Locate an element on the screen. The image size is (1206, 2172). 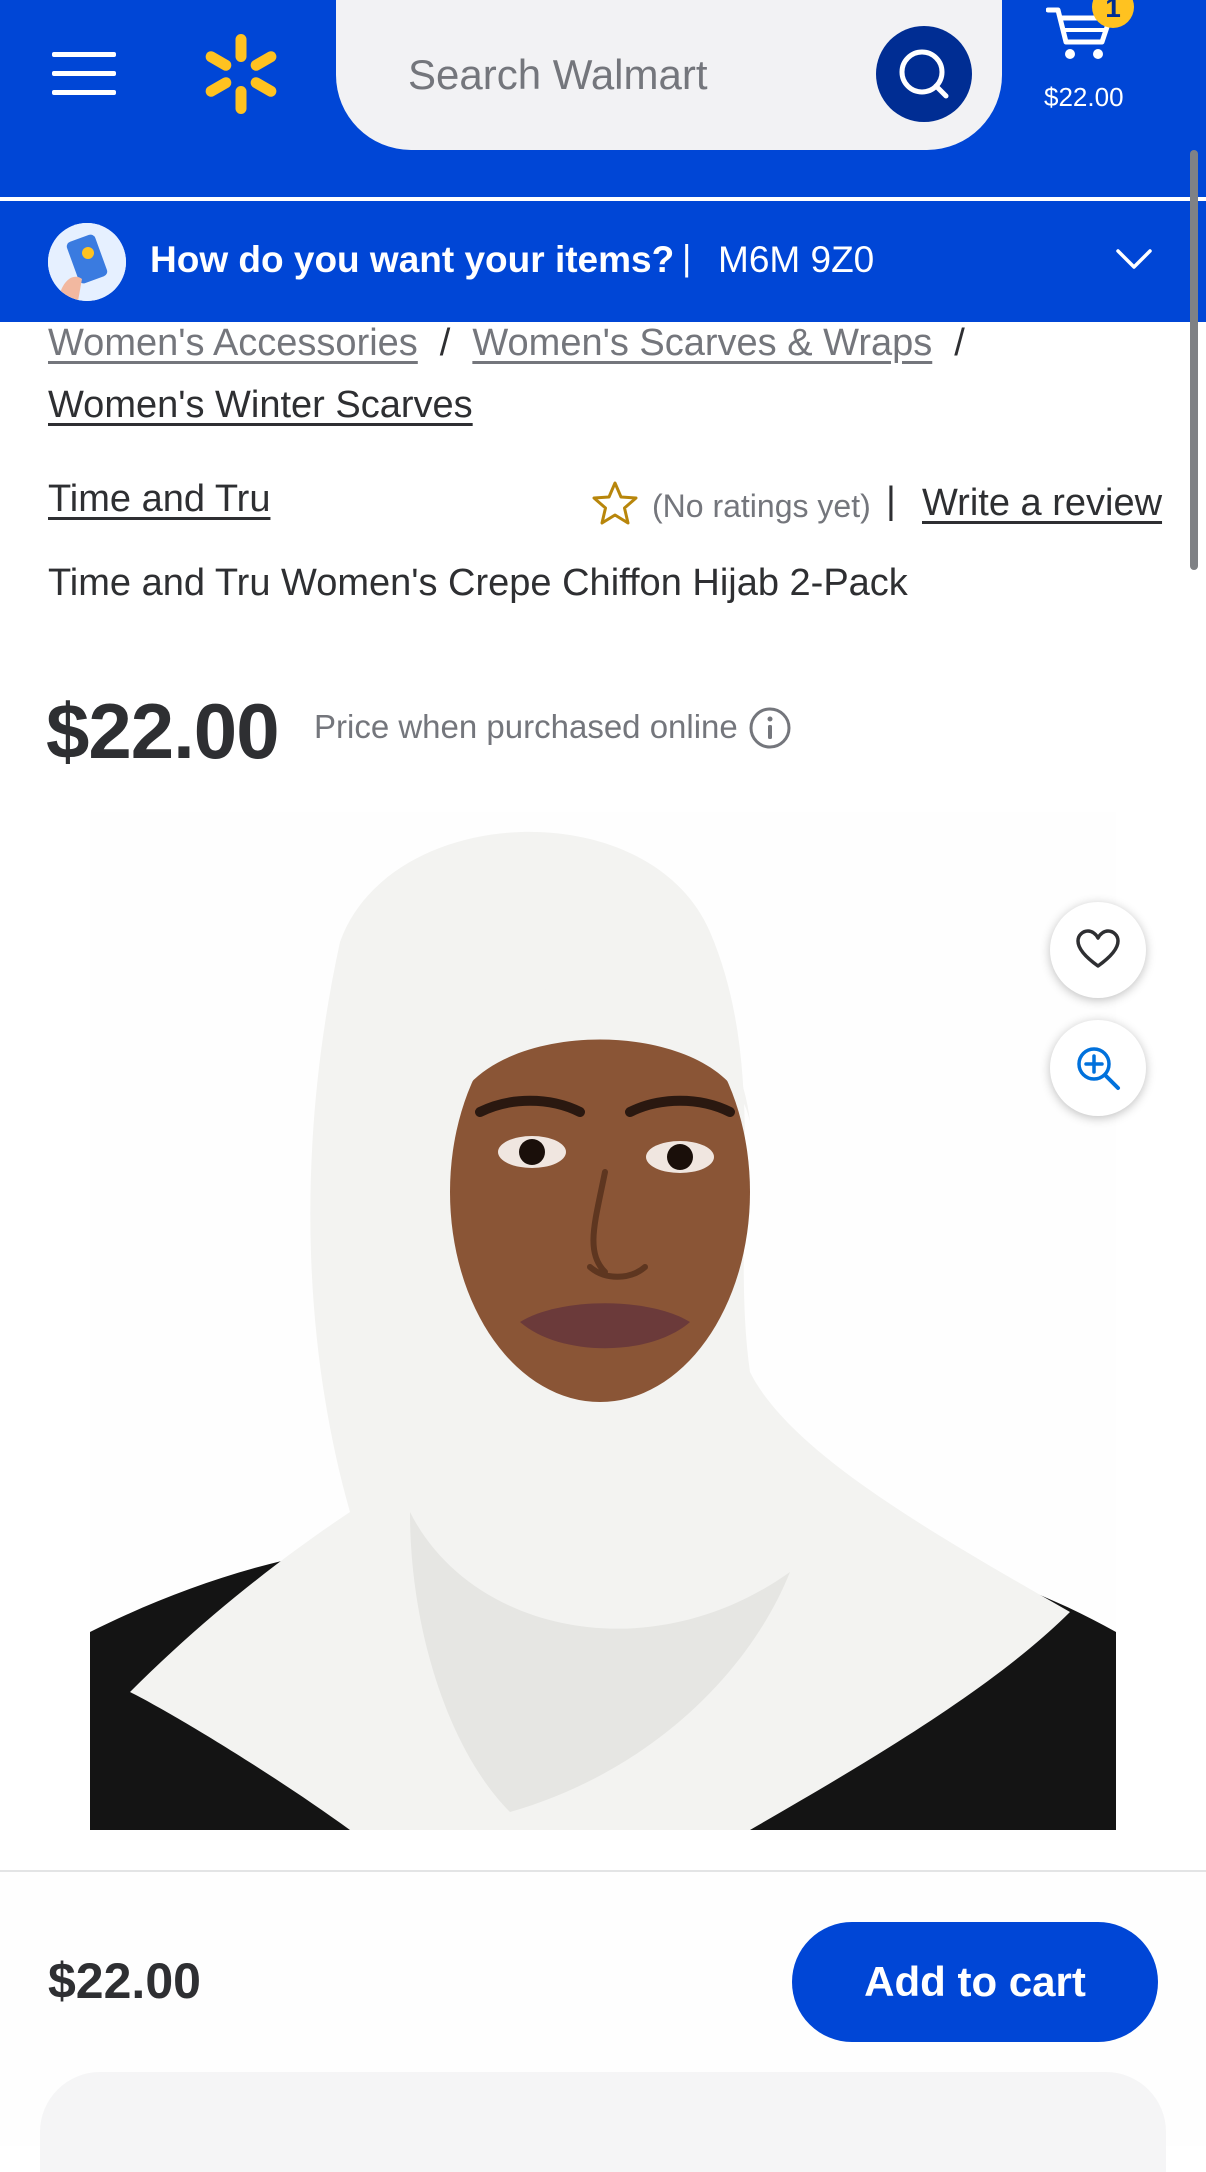
delivery-avatar-icon is located at coordinates (87, 262).